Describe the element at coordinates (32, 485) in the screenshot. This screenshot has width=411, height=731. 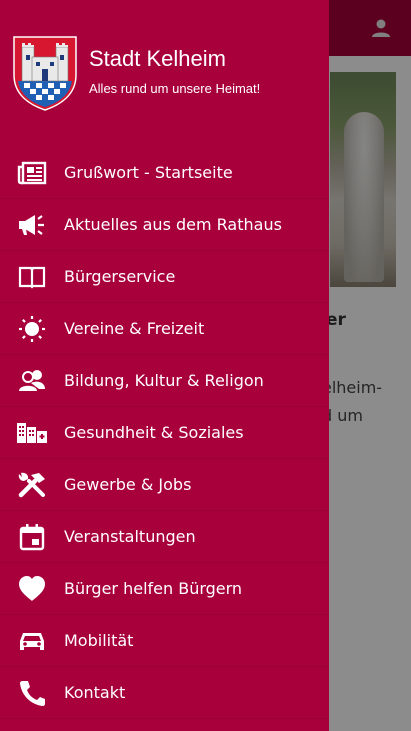
I see `tools-icon` at that location.